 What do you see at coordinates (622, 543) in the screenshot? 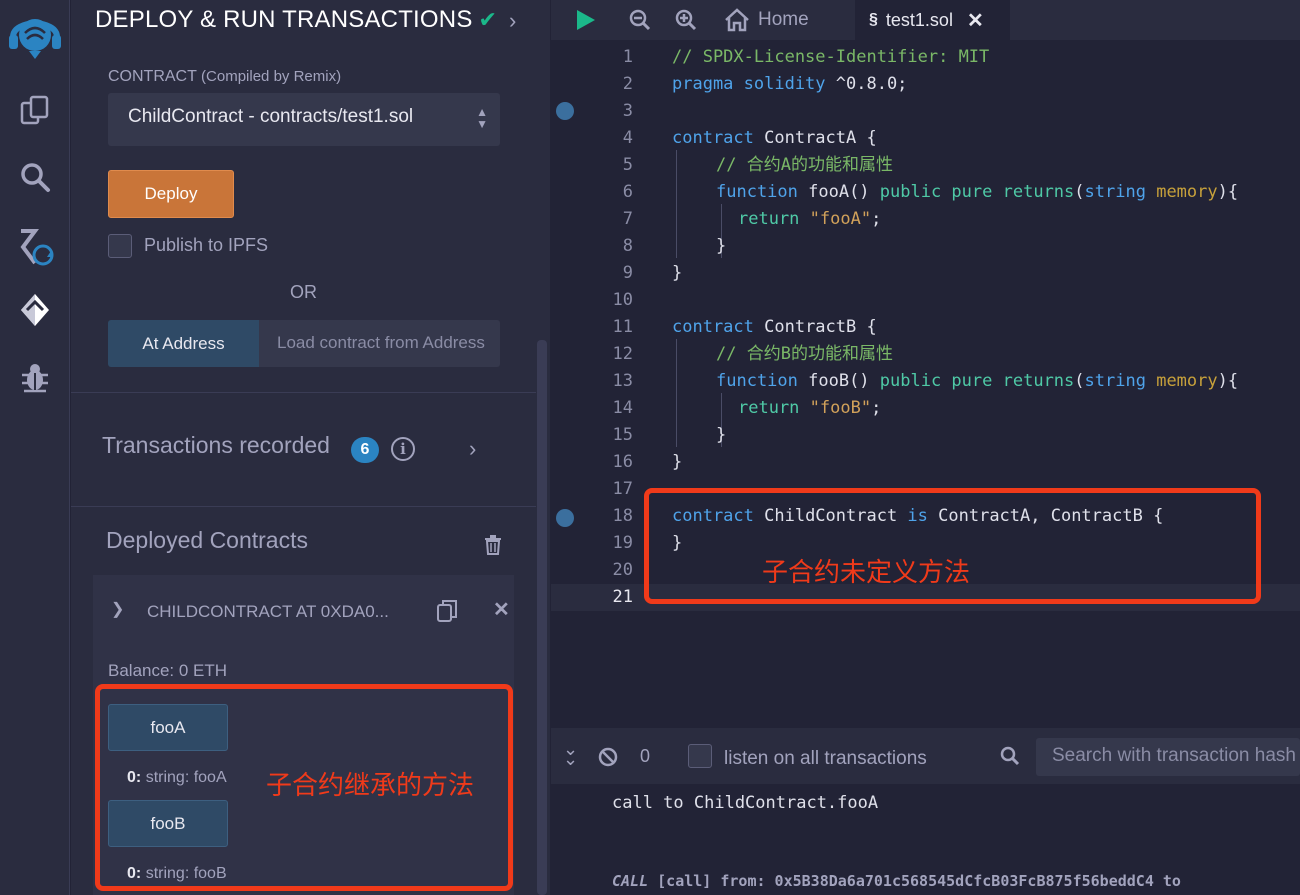
I see `line-number: 19` at bounding box center [622, 543].